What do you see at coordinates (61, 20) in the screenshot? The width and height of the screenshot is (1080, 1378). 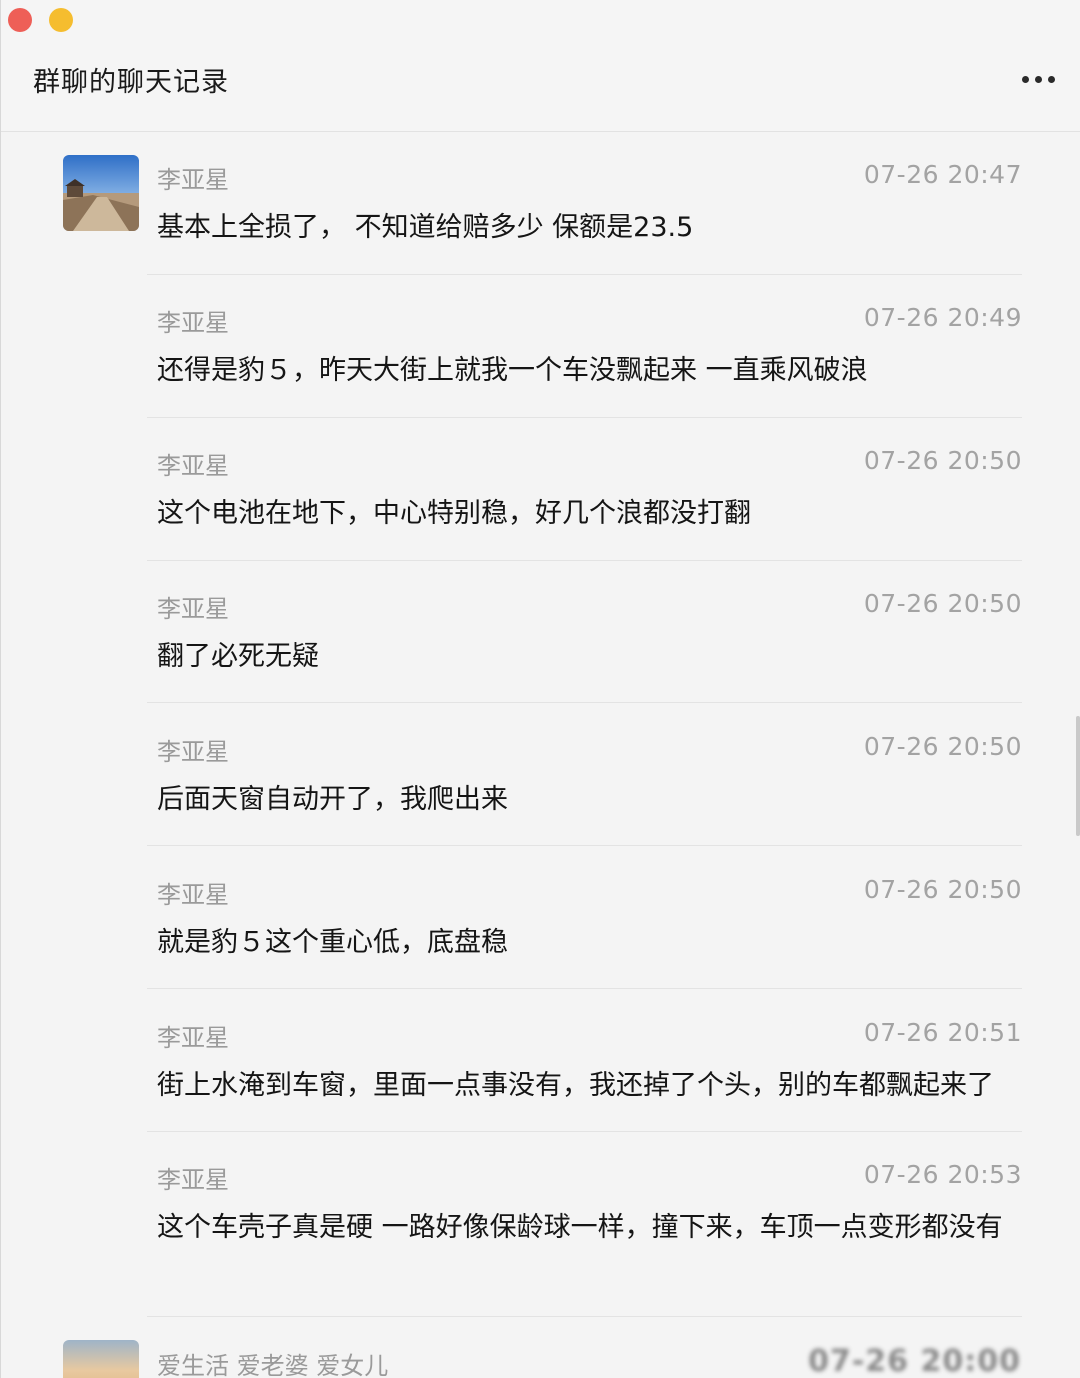 I see `minimize-button` at bounding box center [61, 20].